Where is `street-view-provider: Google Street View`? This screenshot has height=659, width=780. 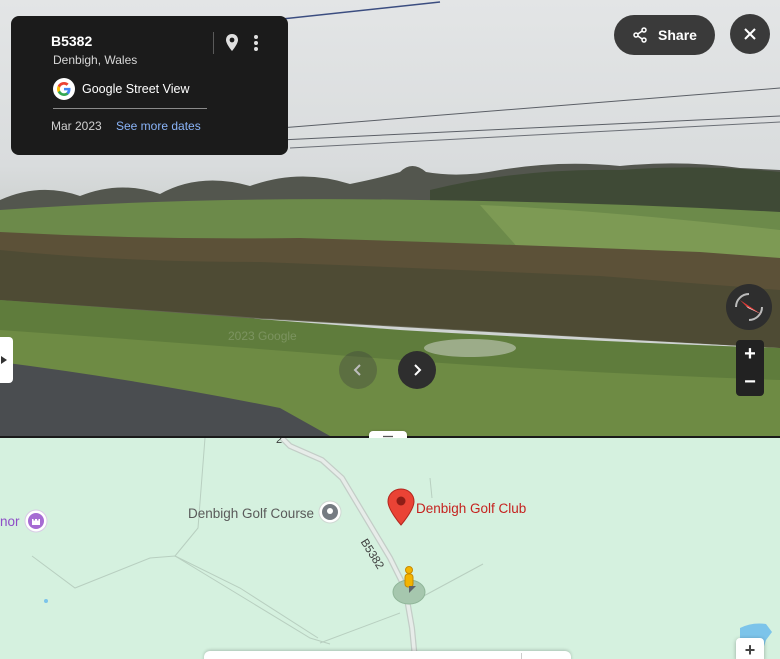 street-view-provider: Google Street View is located at coordinates (121, 89).